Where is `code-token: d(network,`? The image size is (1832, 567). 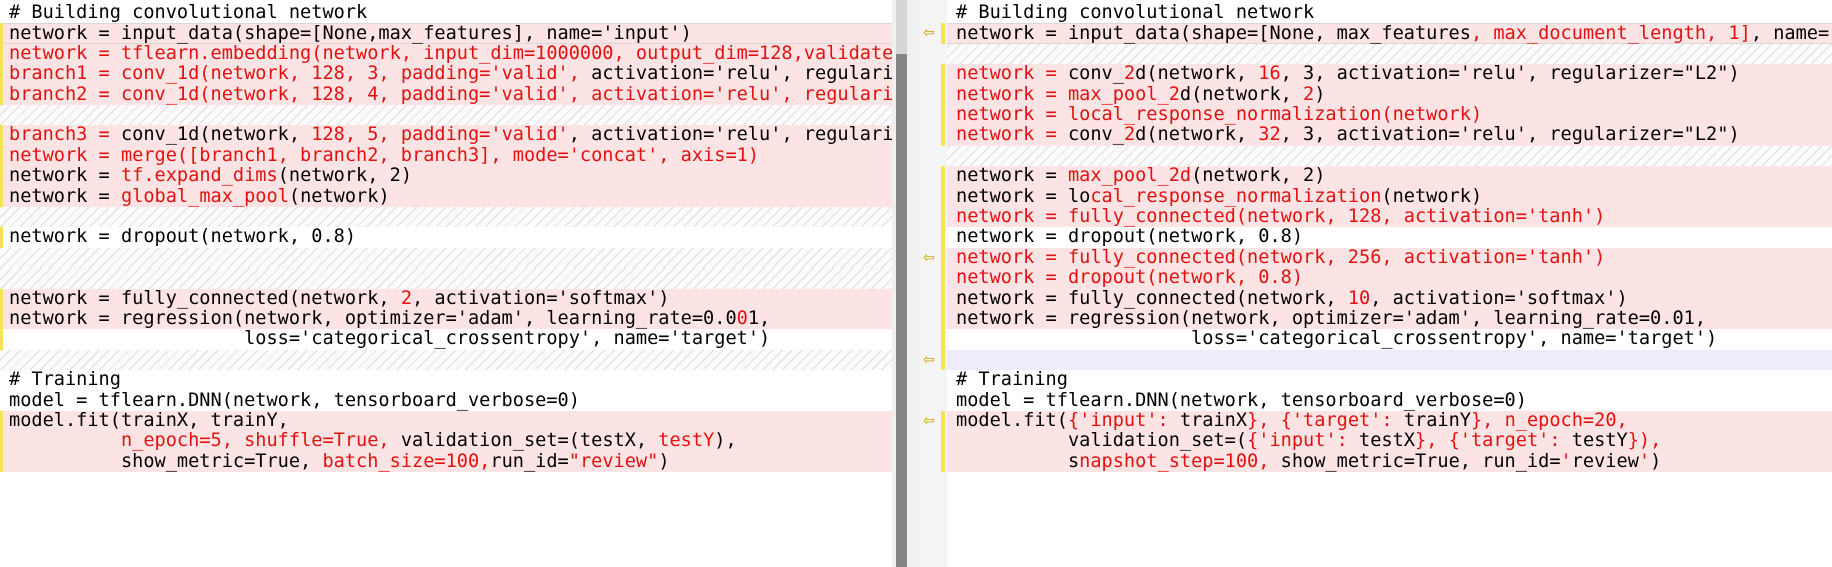 code-token: d(network, is located at coordinates (1197, 135).